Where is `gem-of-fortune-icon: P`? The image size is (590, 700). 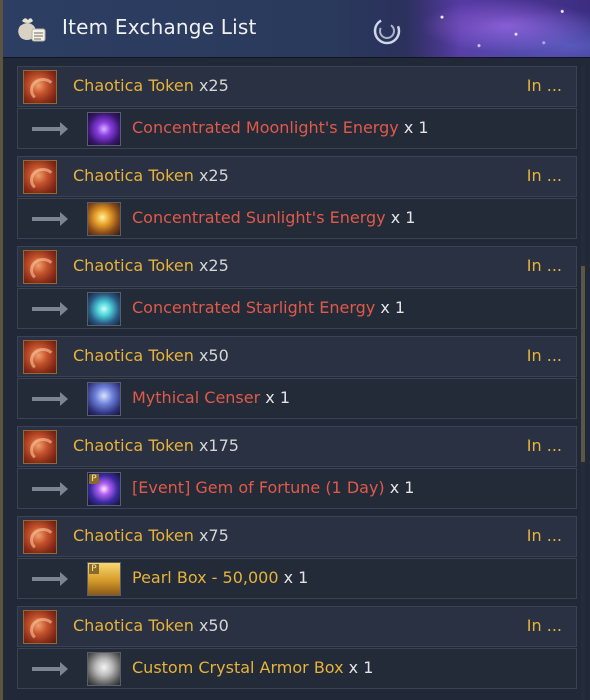 gem-of-fortune-icon: P is located at coordinates (104, 489).